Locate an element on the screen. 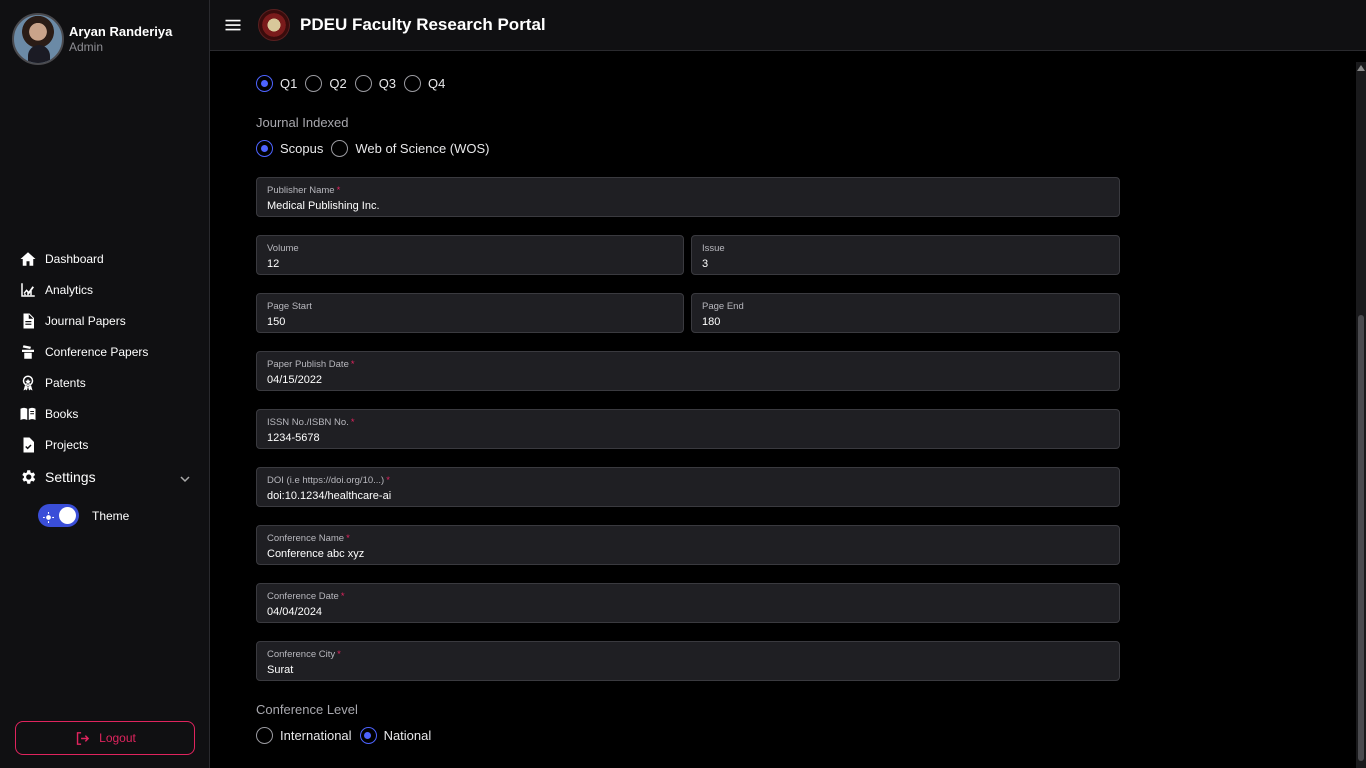  gear-icon is located at coordinates (28, 477).